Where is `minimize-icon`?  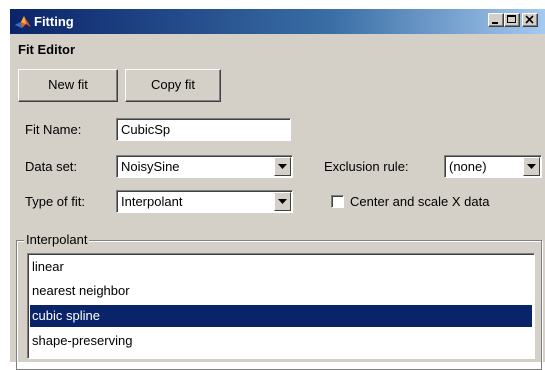 minimize-icon is located at coordinates (495, 23).